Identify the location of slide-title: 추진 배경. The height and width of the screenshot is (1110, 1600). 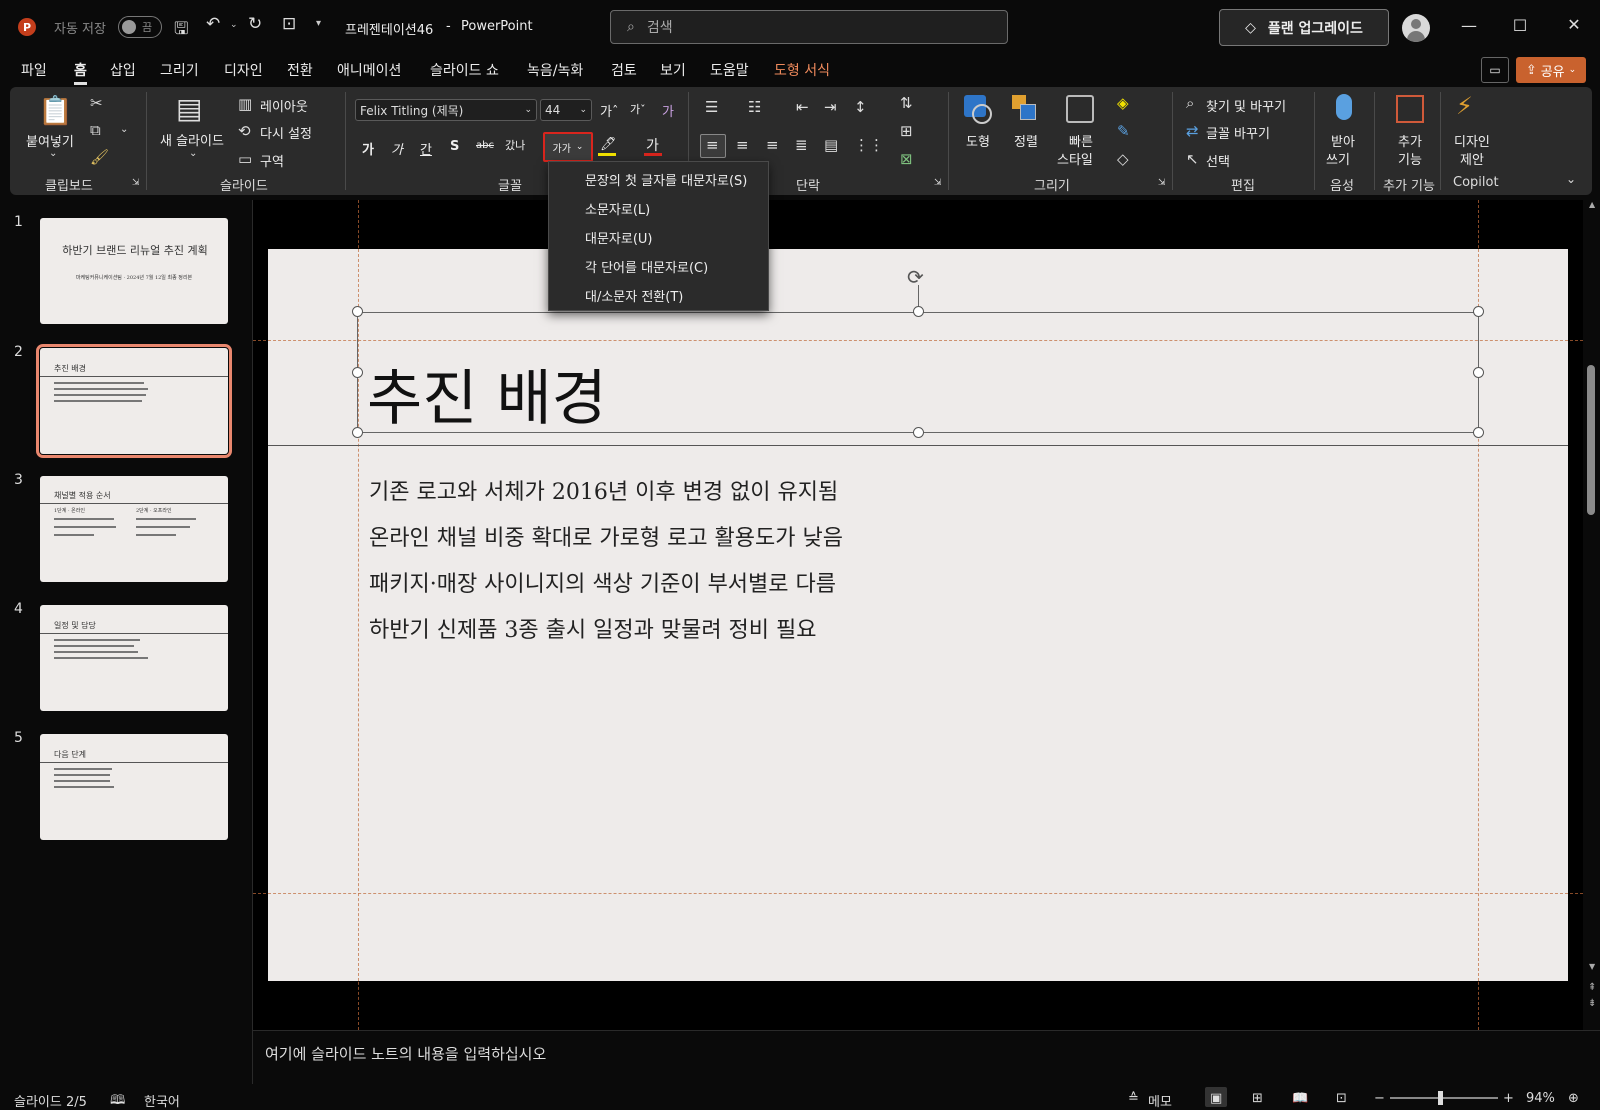
(487, 393).